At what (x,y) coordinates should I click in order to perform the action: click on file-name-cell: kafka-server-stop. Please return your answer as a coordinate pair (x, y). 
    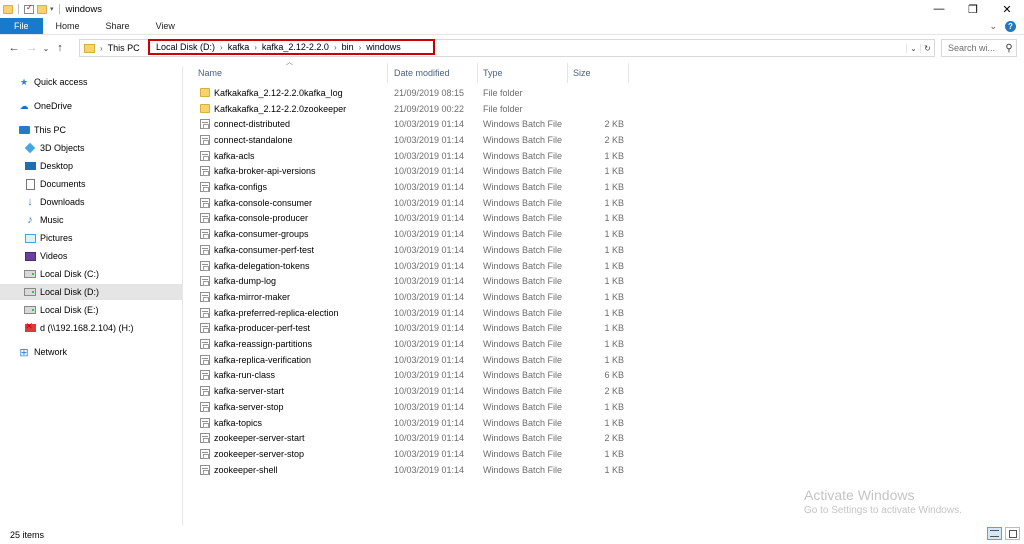
    Looking at the image, I should click on (242, 406).